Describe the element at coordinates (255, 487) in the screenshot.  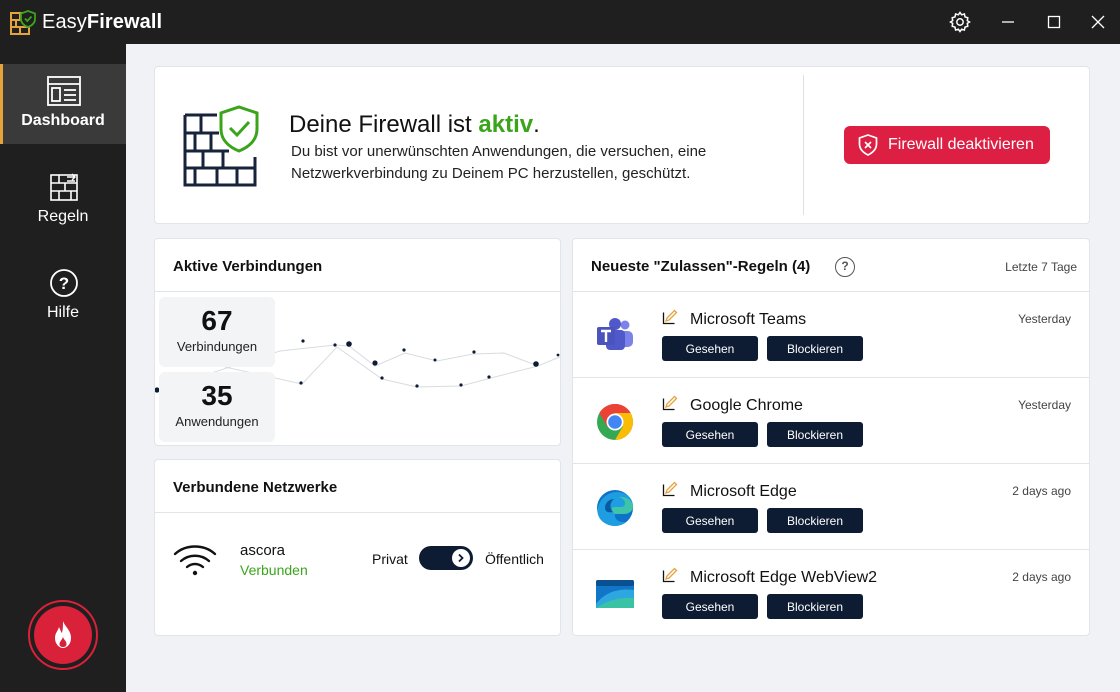
I see `card-title: Verbundene Netzwerke` at that location.